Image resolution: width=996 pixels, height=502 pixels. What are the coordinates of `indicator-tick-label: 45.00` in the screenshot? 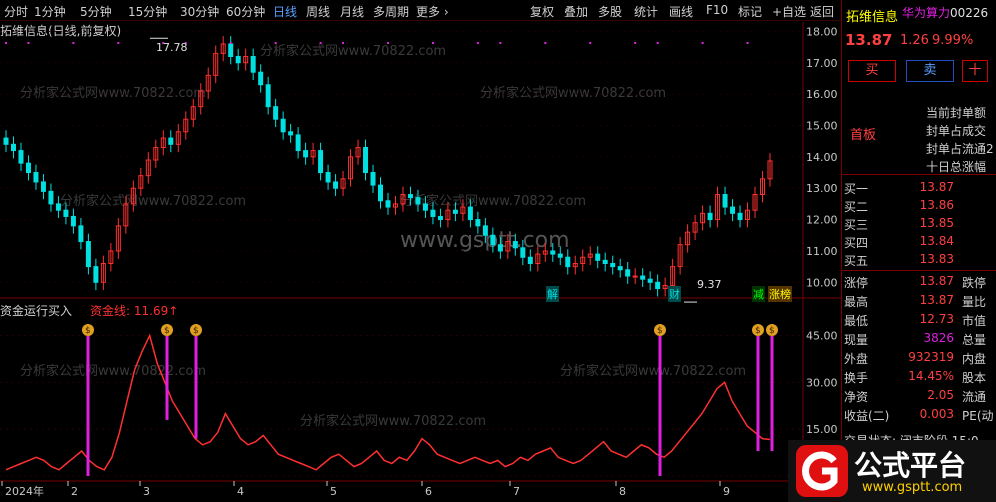 It's located at (822, 336).